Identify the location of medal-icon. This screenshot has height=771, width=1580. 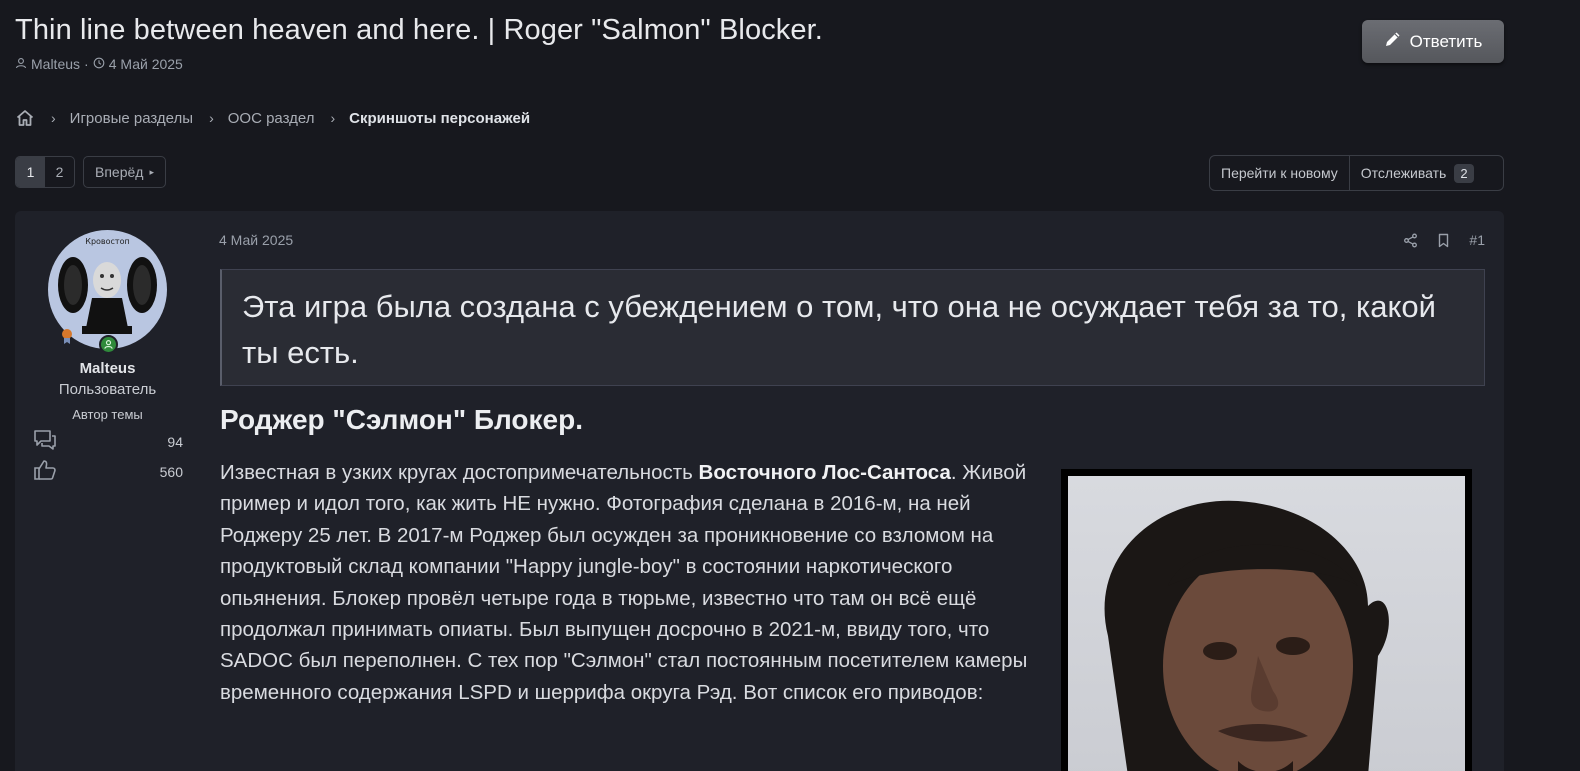
(67, 336).